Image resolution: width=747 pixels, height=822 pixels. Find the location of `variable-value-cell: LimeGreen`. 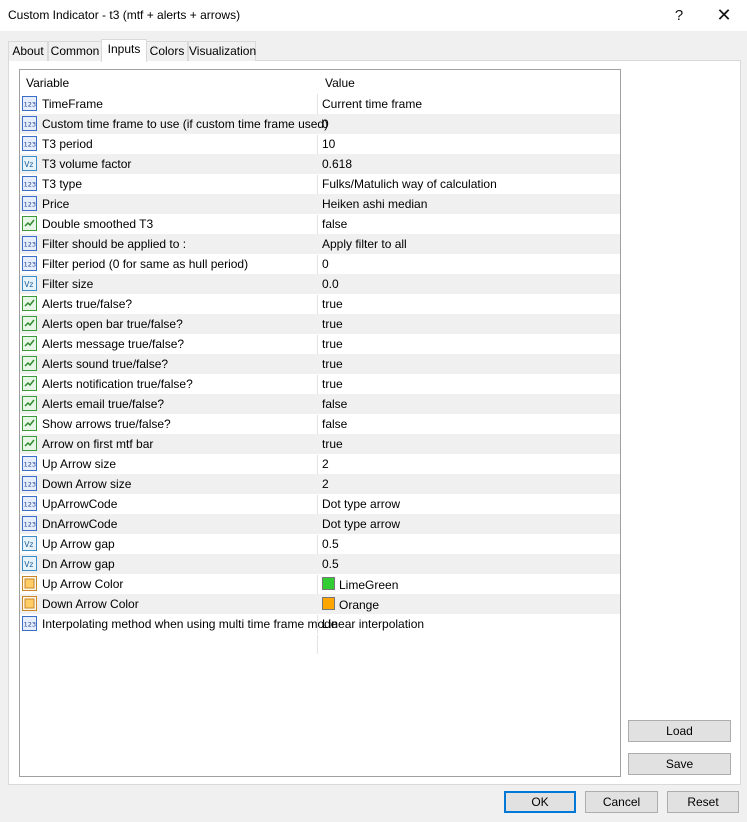

variable-value-cell: LimeGreen is located at coordinates (360, 584).